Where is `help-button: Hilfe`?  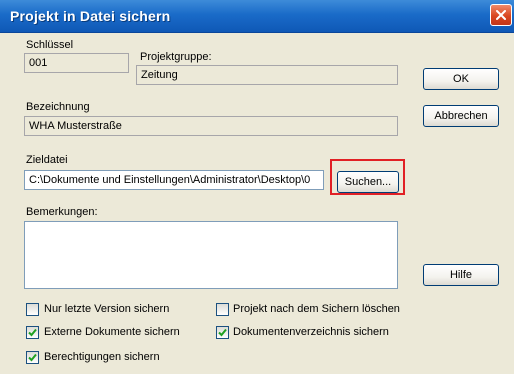 help-button: Hilfe is located at coordinates (461, 275).